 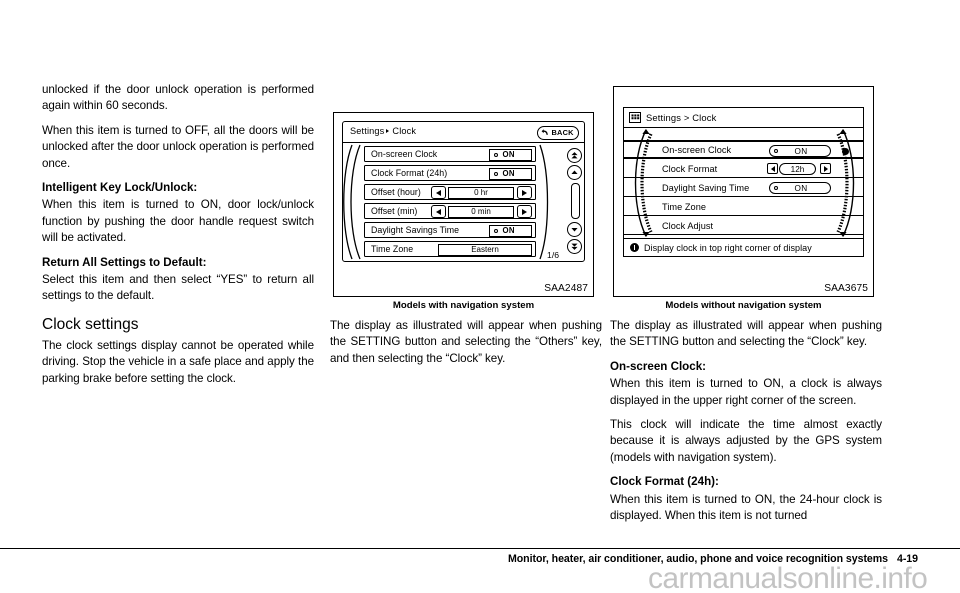 I want to click on toggle-daylight-saving: ON, so click(x=800, y=188).